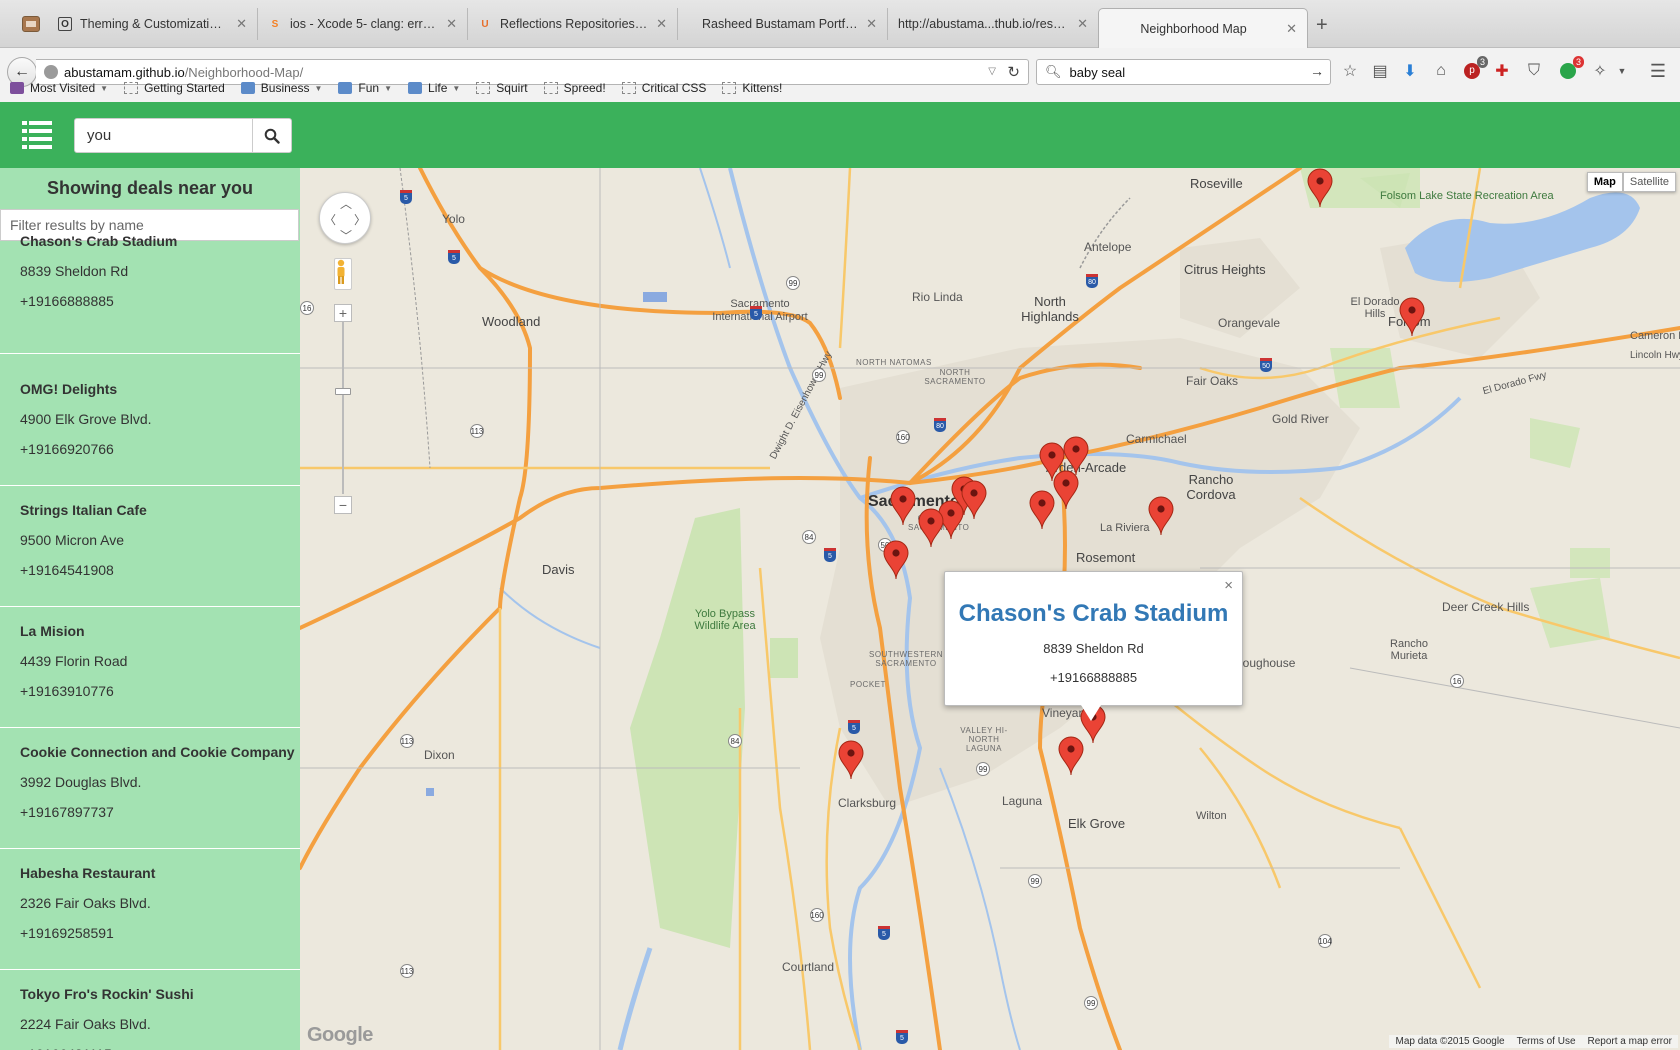 The height and width of the screenshot is (1050, 1680). I want to click on tab-groups-icon, so click(31, 24).